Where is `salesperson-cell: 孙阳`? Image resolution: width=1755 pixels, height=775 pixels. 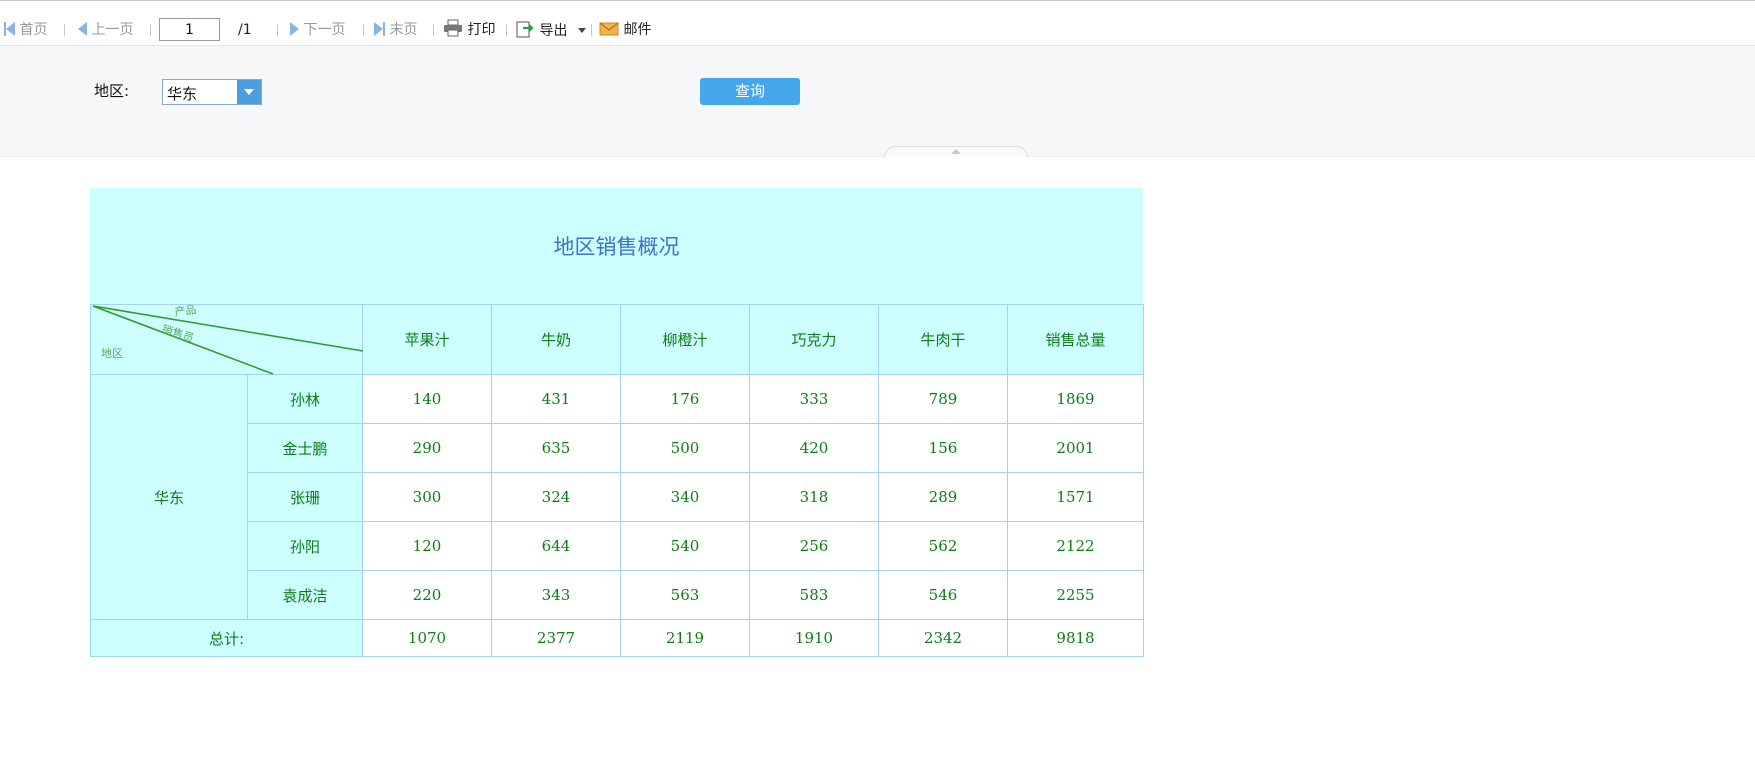
salesperson-cell: 孙阳 is located at coordinates (305, 546).